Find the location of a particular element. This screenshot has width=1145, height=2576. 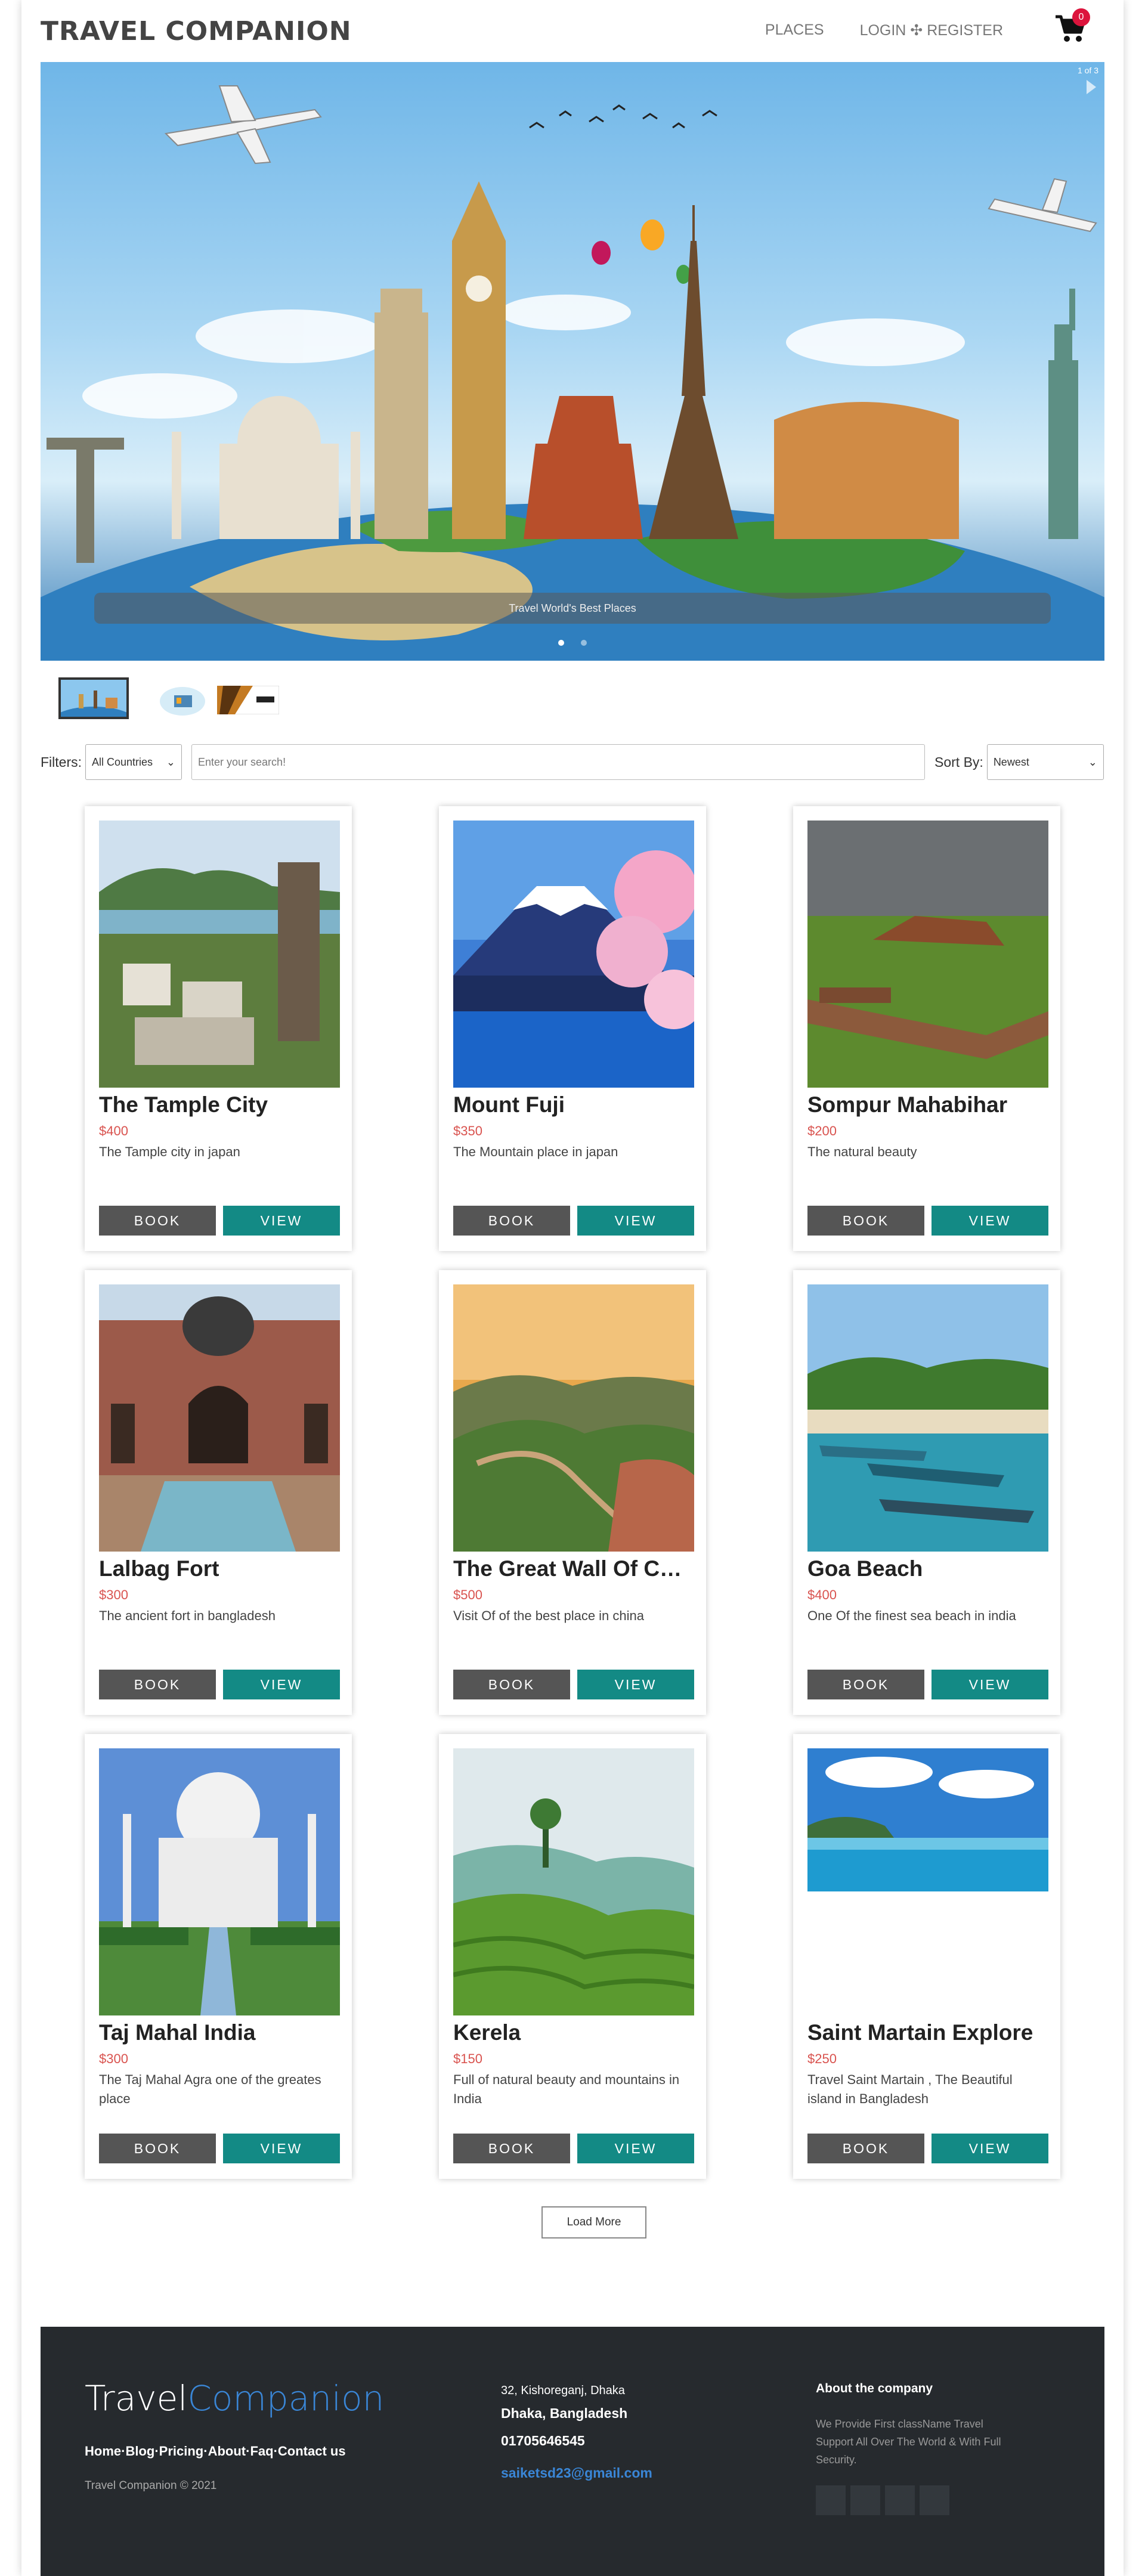

footer-link-blog: Blog is located at coordinates (139, 2451).